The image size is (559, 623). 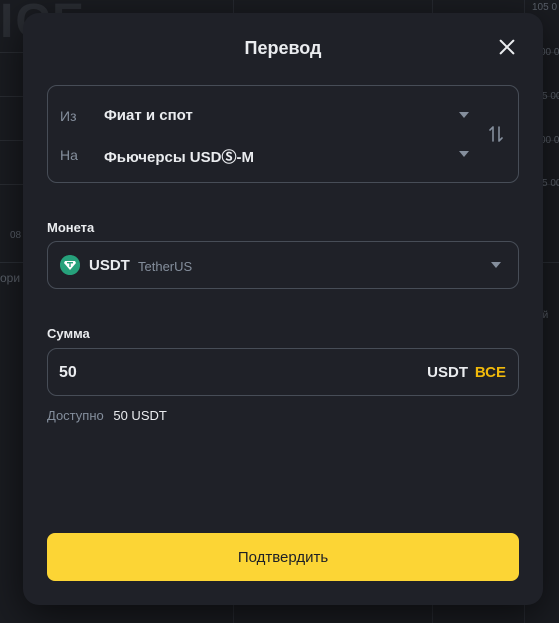 I want to click on coin-select: USDT TetherUS, so click(x=283, y=265).